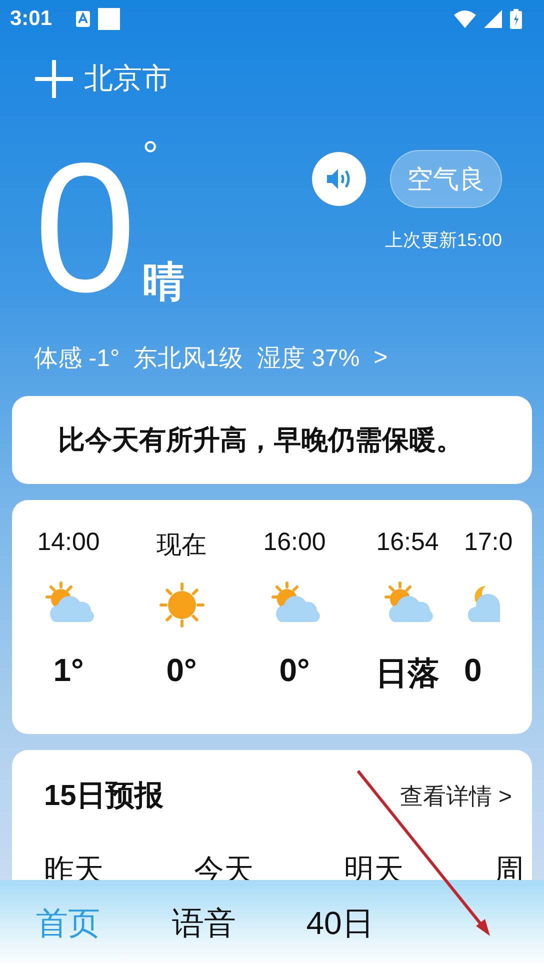 The image size is (544, 967). Describe the element at coordinates (127, 79) in the screenshot. I see `city-name: 北京市` at that location.